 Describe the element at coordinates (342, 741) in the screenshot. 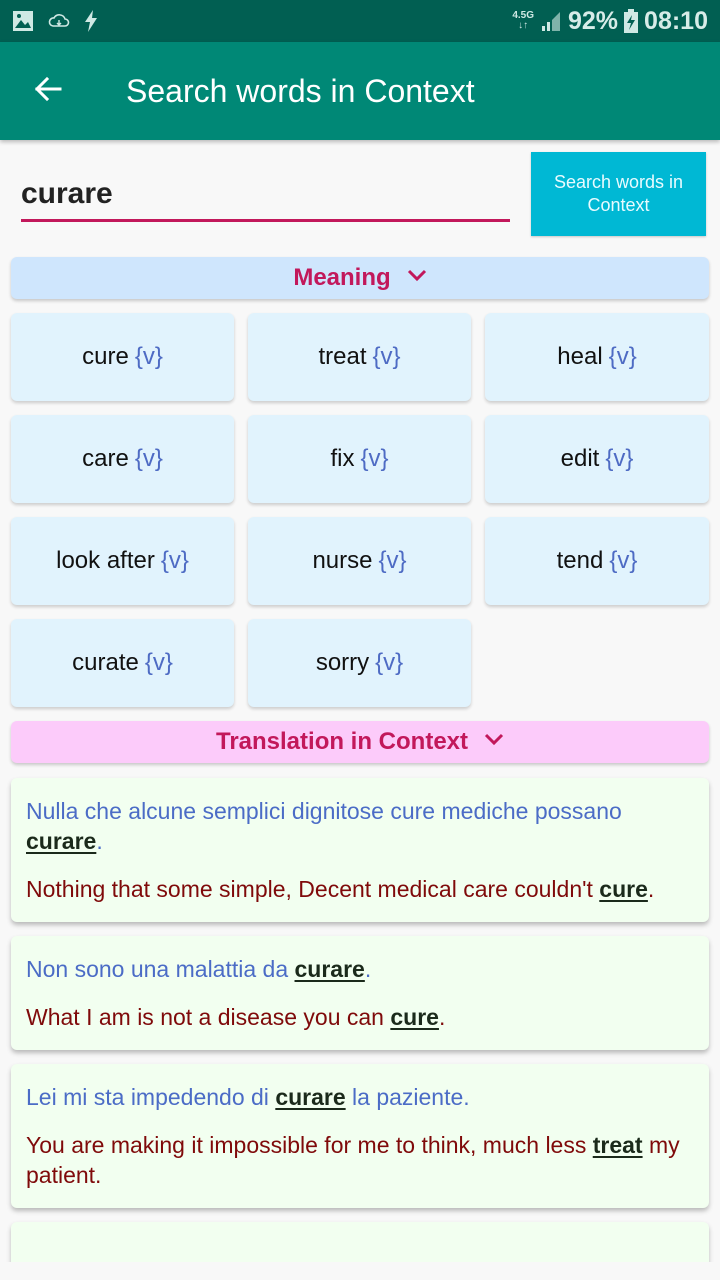

I see `translation-header-label: Translation in Context` at that location.